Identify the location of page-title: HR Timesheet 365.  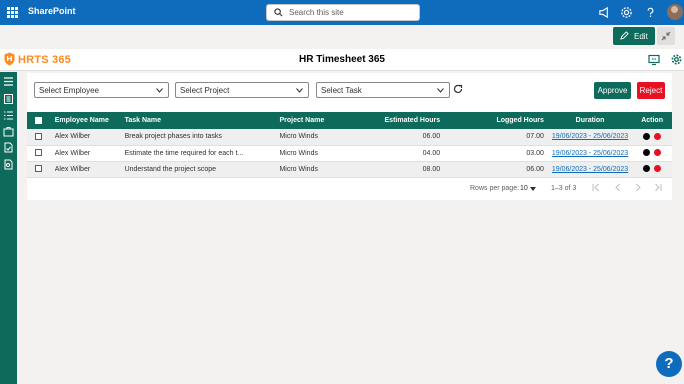
(342, 59).